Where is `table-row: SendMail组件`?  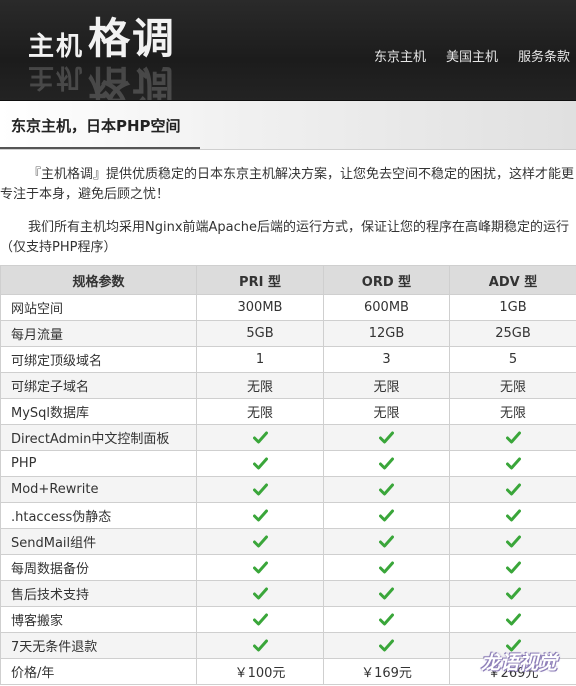
table-row: SendMail组件 is located at coordinates (288, 541).